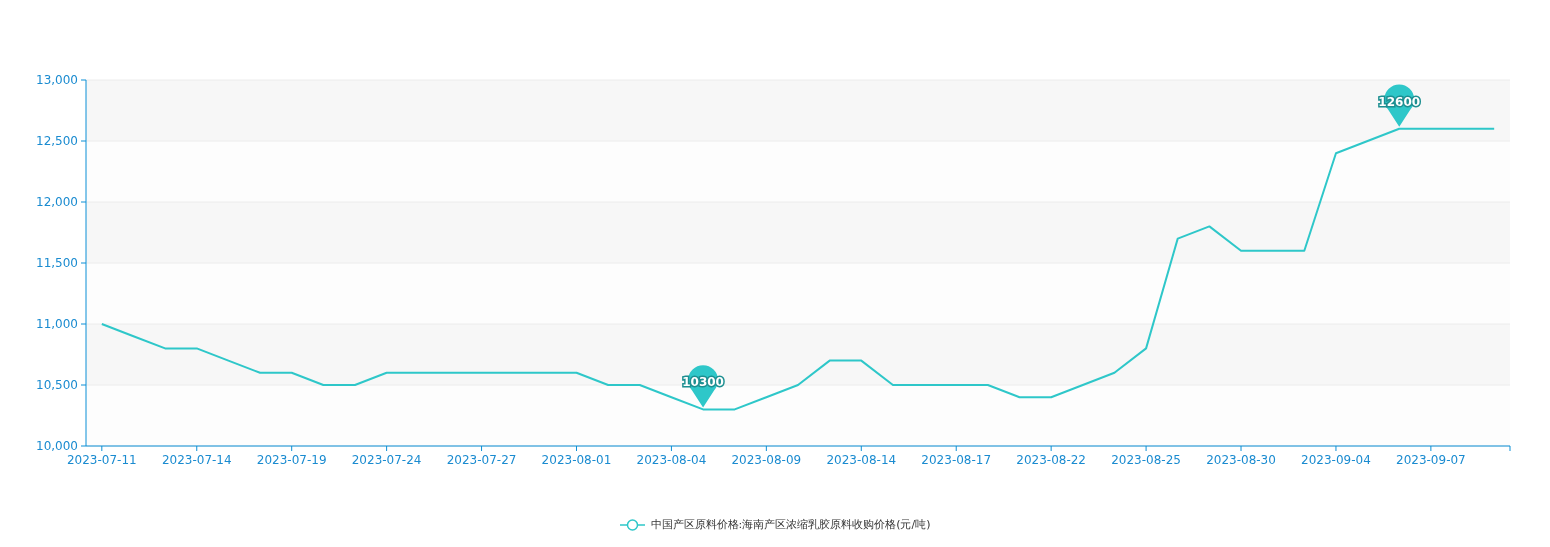  Describe the element at coordinates (57, 385) in the screenshot. I see `y-tick-label: 10,500` at that location.